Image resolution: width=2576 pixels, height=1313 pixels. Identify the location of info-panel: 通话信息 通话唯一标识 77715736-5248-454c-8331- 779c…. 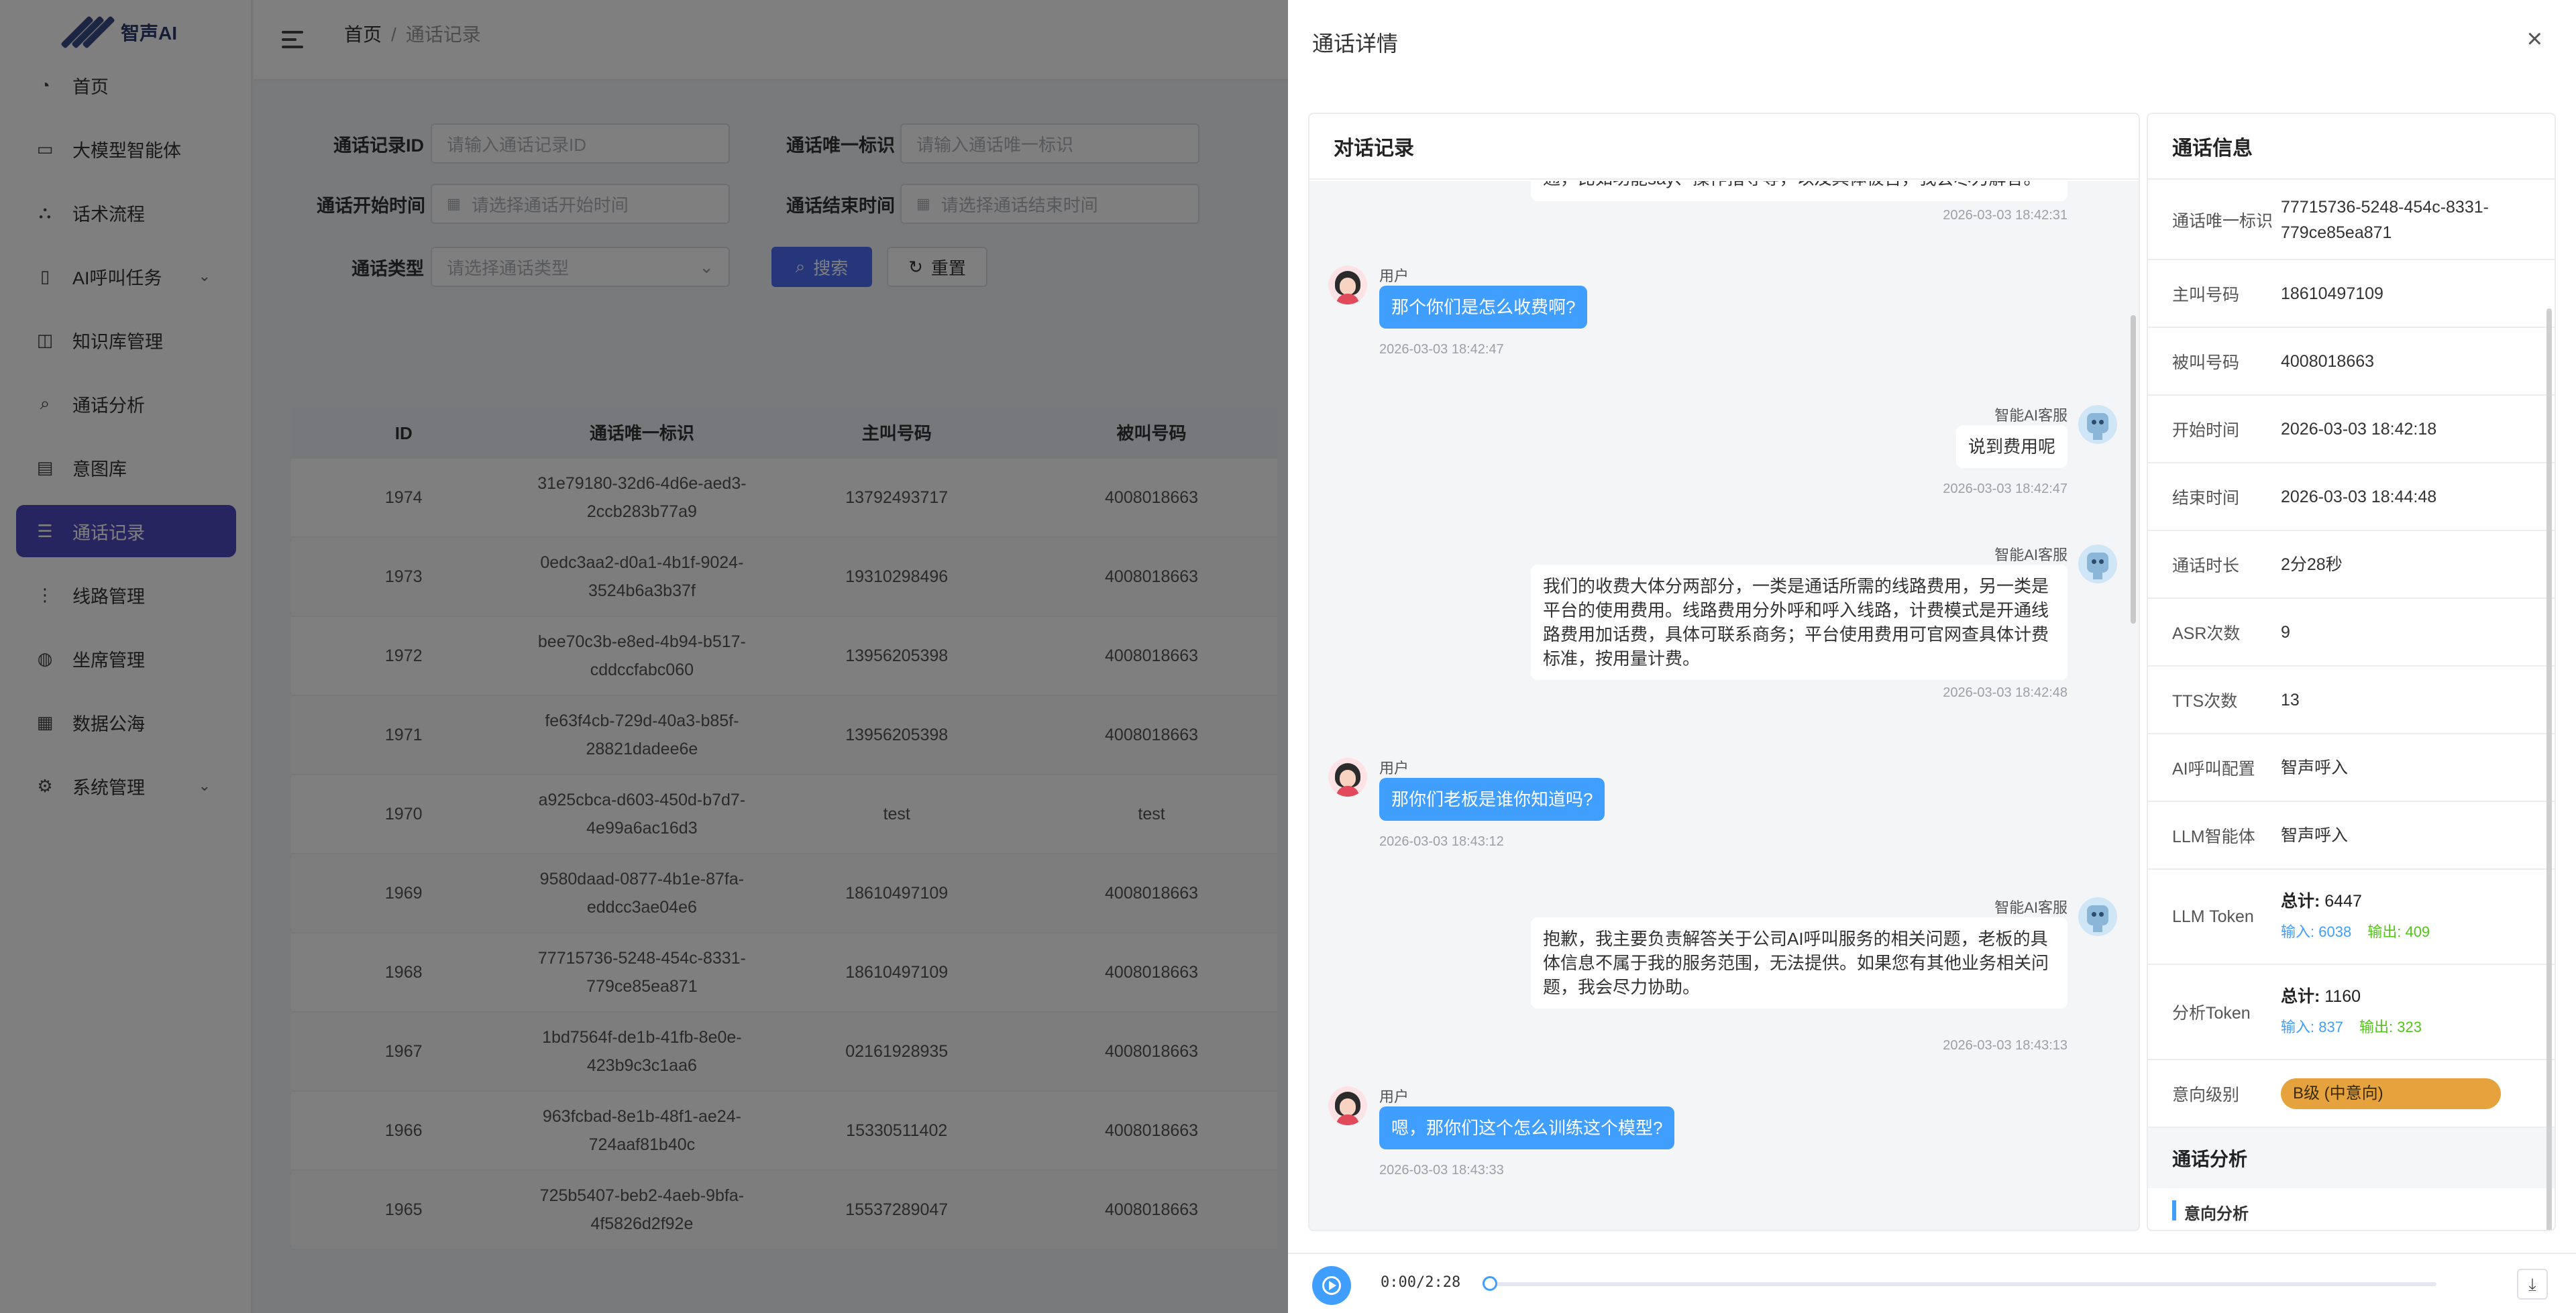
(2351, 672).